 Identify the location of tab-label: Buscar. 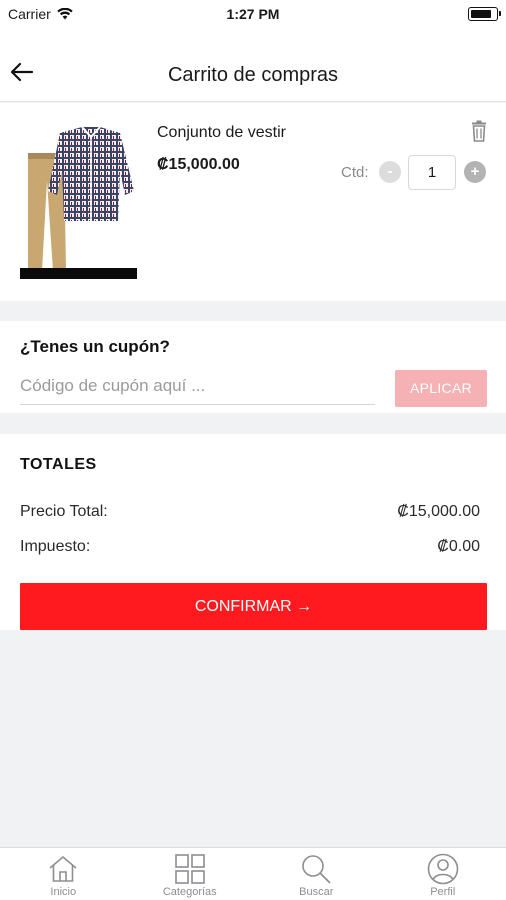
(316, 892).